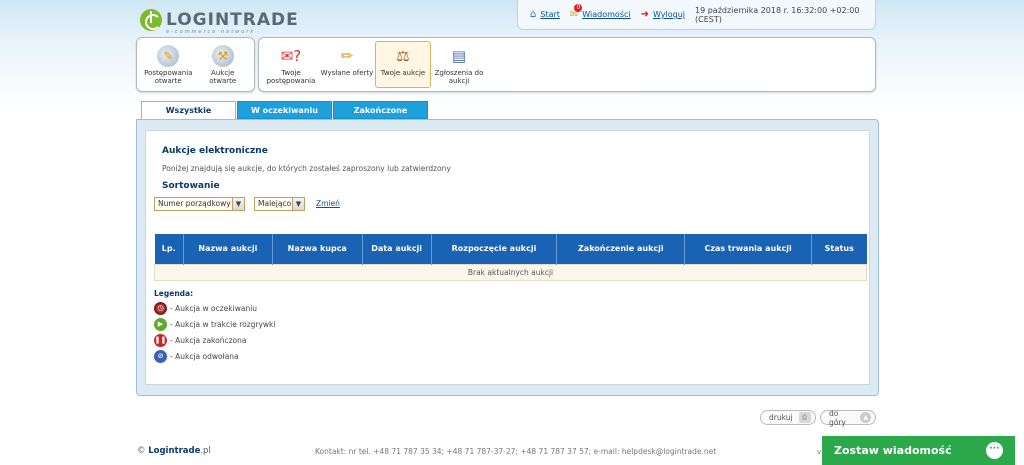 The width and height of the screenshot is (1024, 465). I want to click on column-header: Nazwa aukcji, so click(228, 249).